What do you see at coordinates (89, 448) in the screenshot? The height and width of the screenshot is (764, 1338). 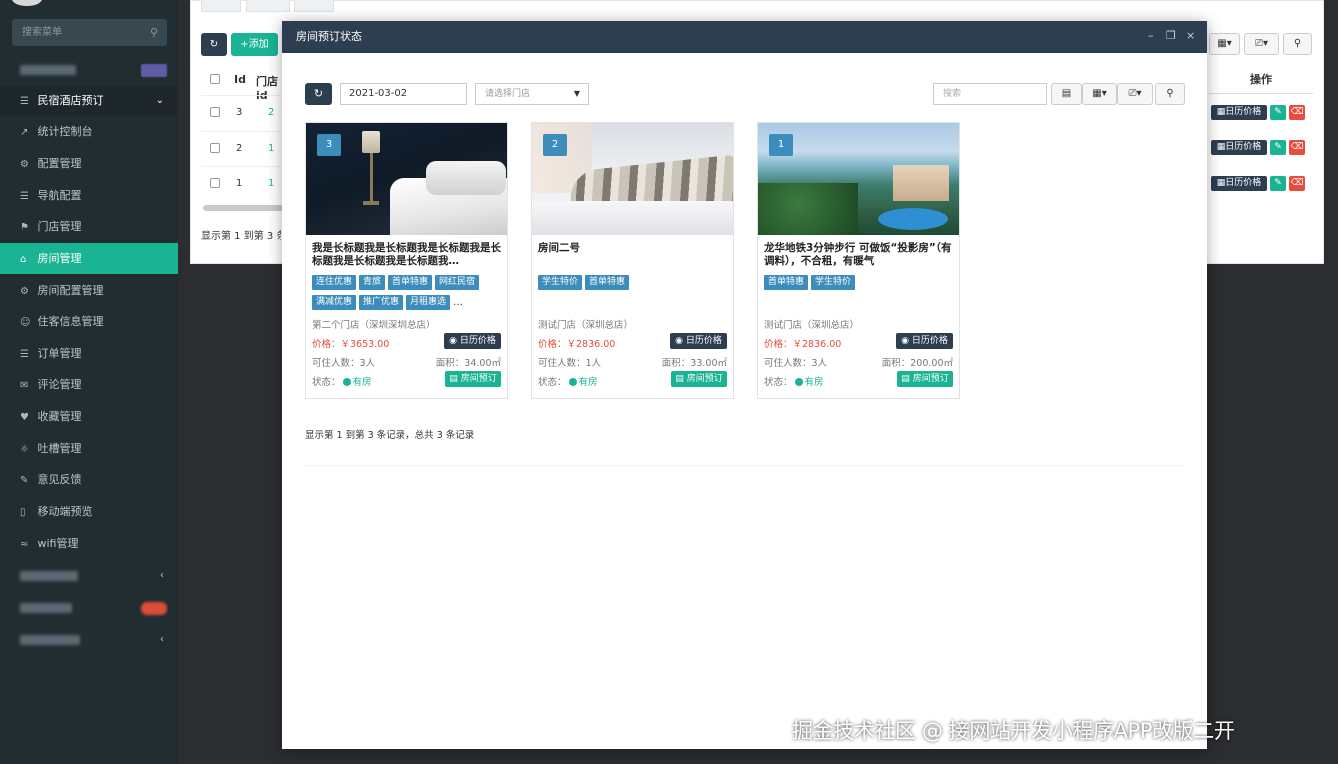 I see `sidebar-item-complaints: ☼ 吐槽管理` at bounding box center [89, 448].